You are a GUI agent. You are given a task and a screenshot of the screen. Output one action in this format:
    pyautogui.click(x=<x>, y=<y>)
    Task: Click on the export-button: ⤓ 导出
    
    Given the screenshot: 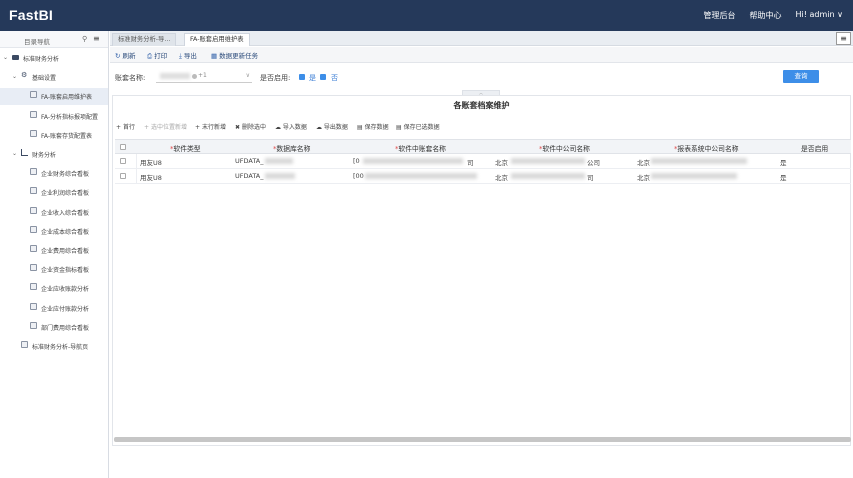 What is the action you would take?
    pyautogui.click(x=188, y=55)
    